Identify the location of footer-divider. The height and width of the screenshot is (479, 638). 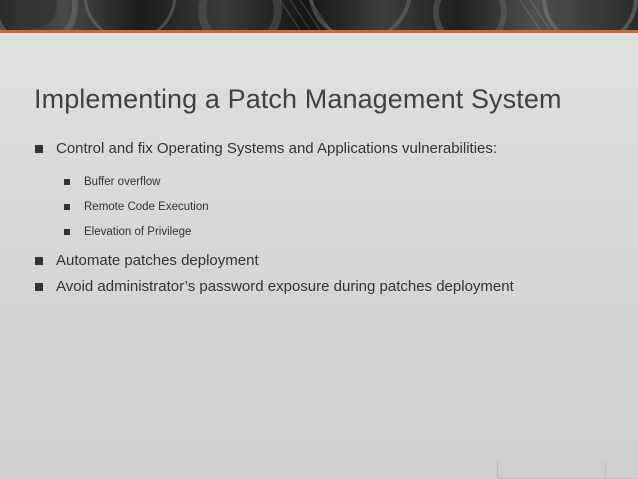
(319, 470).